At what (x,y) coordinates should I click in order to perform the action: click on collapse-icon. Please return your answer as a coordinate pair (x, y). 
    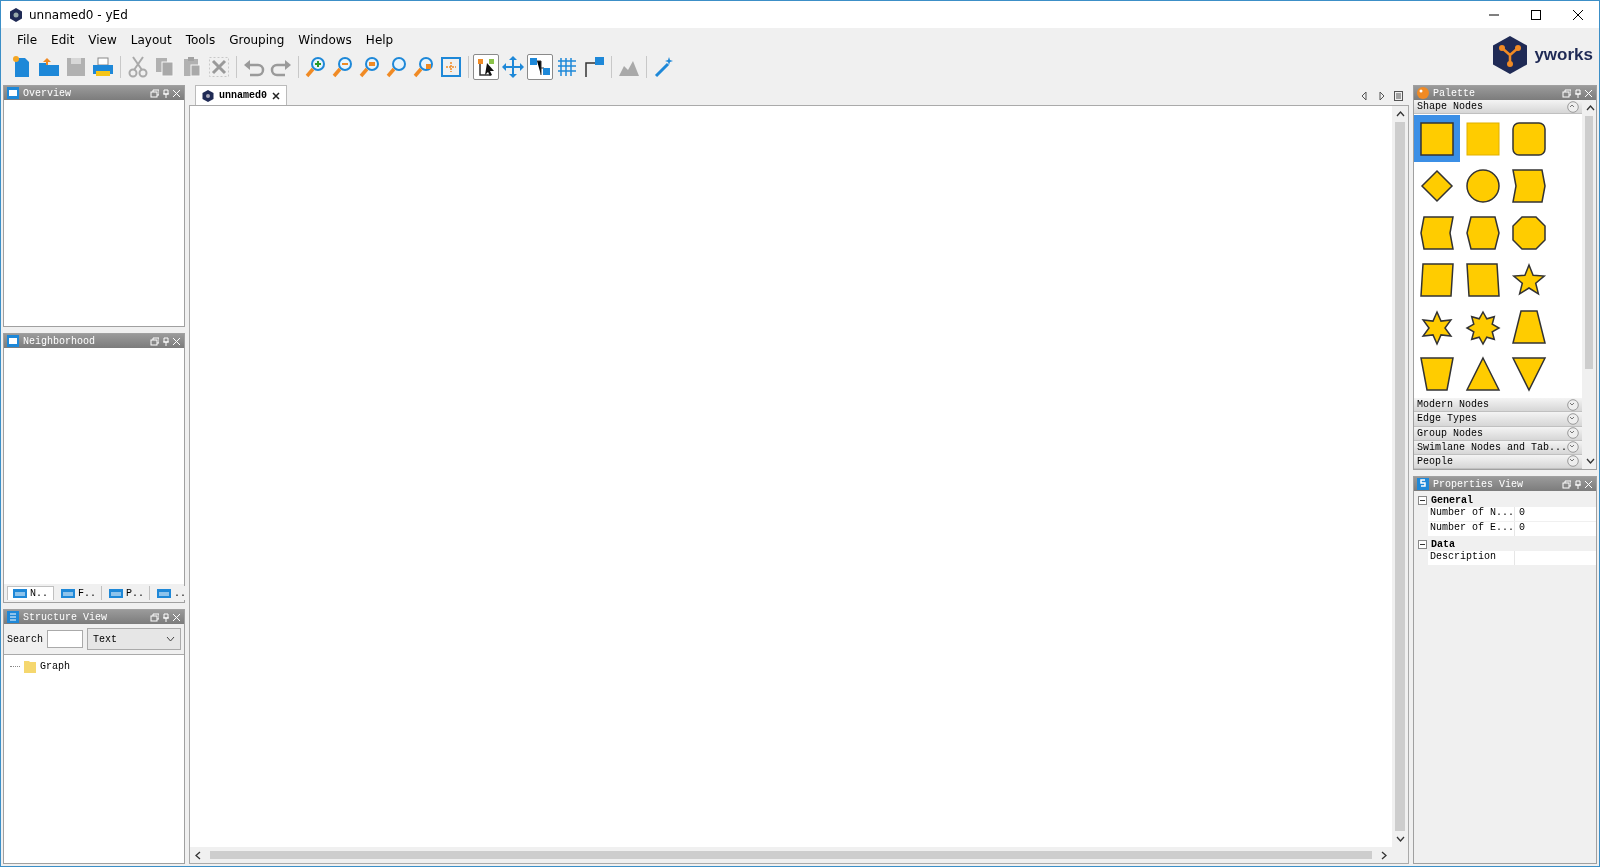
    Looking at the image, I should click on (1573, 106).